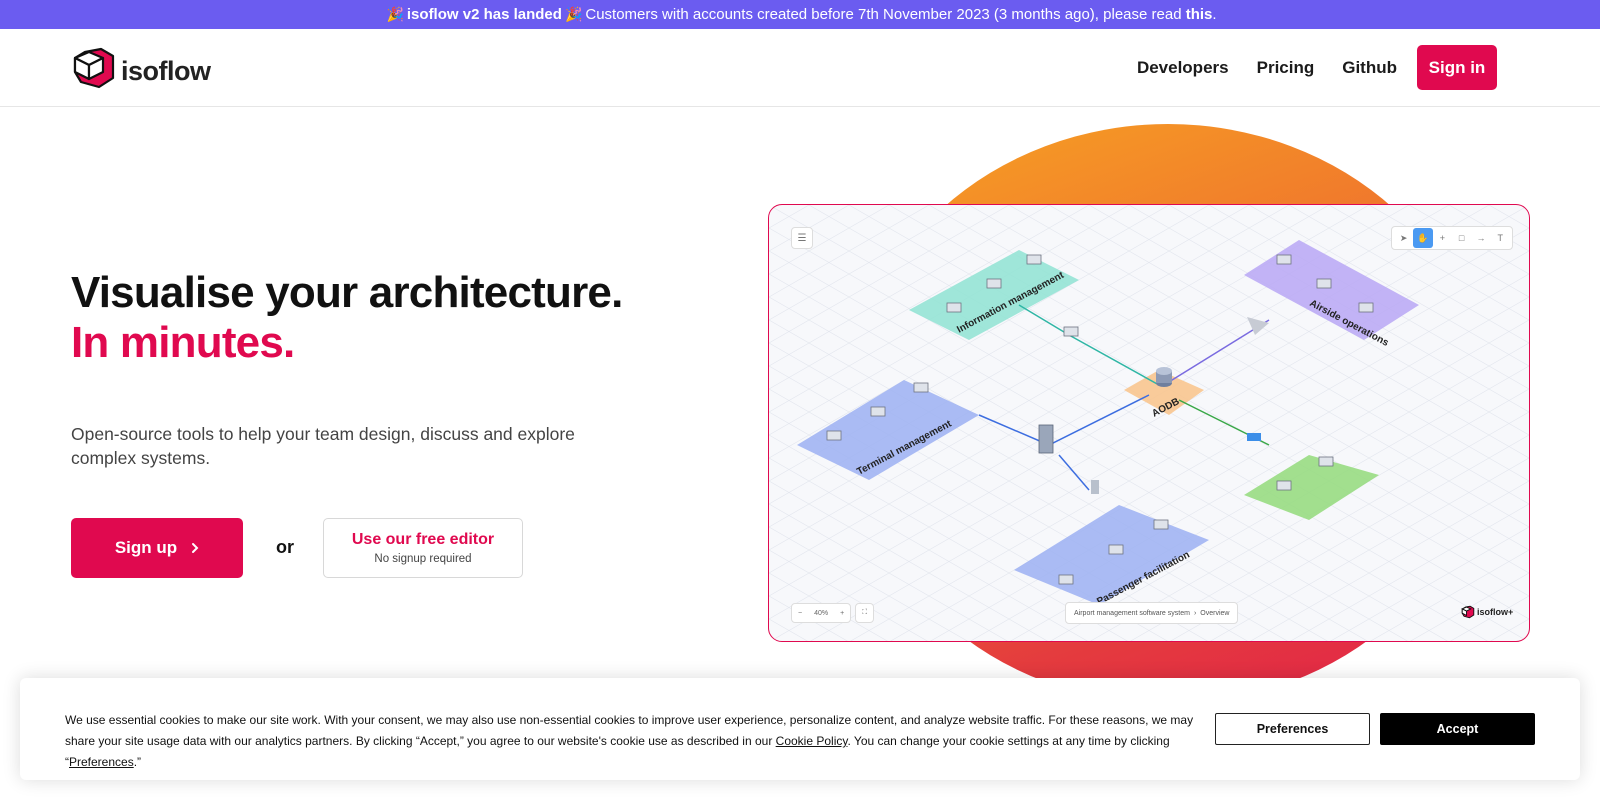 This screenshot has height=800, width=1600. What do you see at coordinates (1442, 238) in the screenshot?
I see `add-tool-icon: +` at bounding box center [1442, 238].